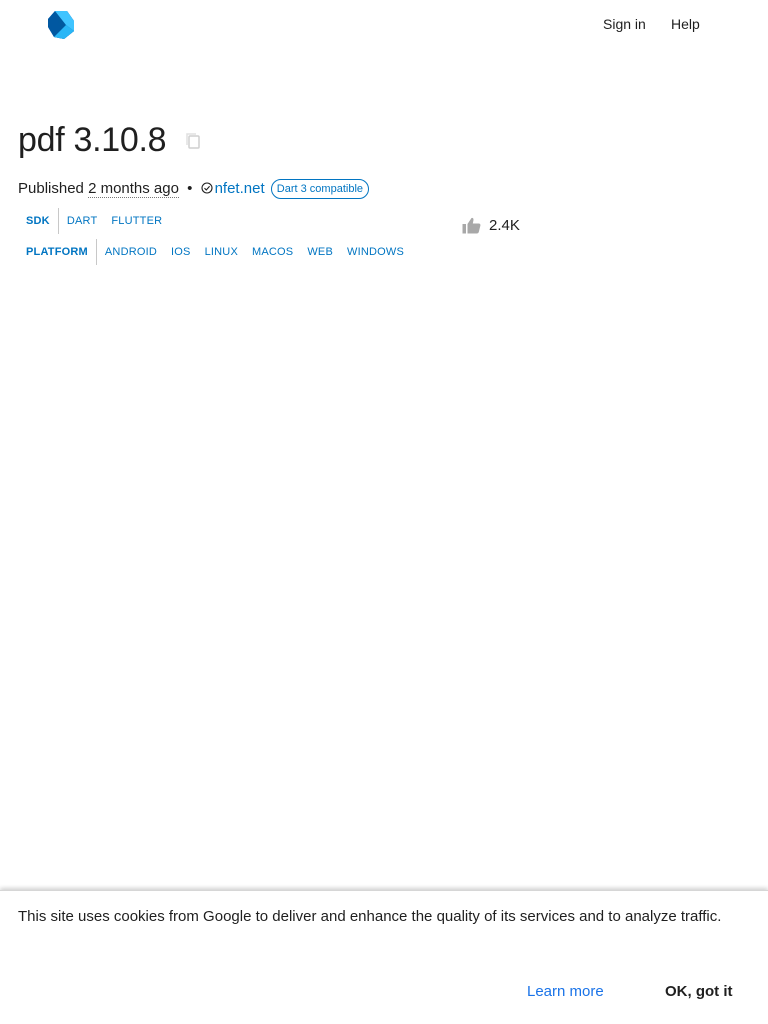 Image resolution: width=768 pixels, height=1024 pixels. What do you see at coordinates (57, 252) in the screenshot?
I see `platform-label: PLATFORM` at bounding box center [57, 252].